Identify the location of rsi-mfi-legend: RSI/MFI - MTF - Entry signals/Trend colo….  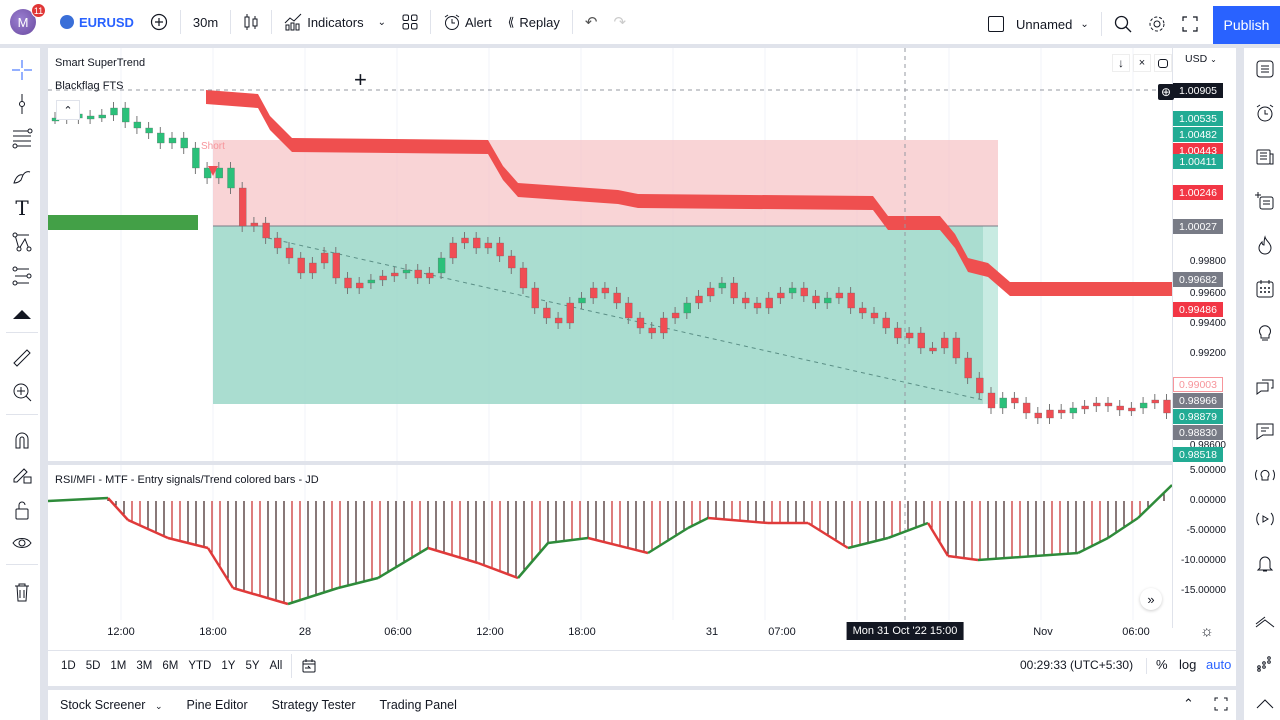
(187, 480).